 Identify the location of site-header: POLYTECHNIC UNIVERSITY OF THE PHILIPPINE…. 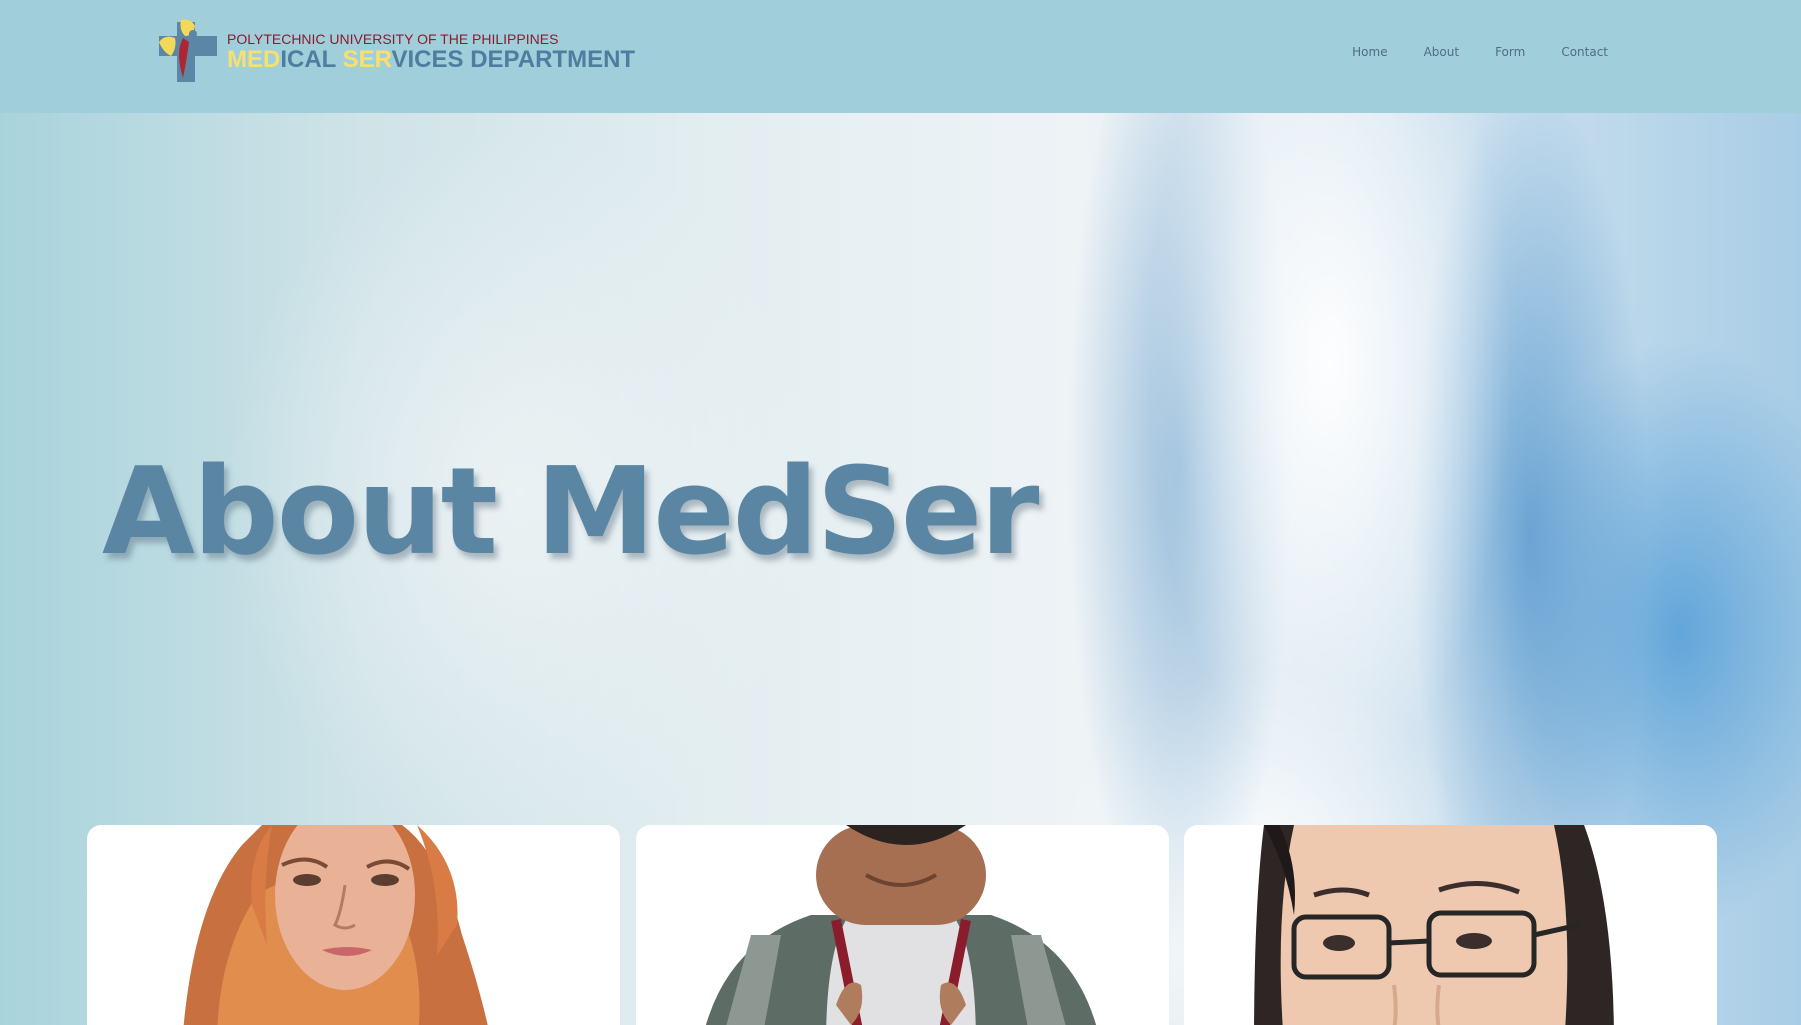
(900, 56).